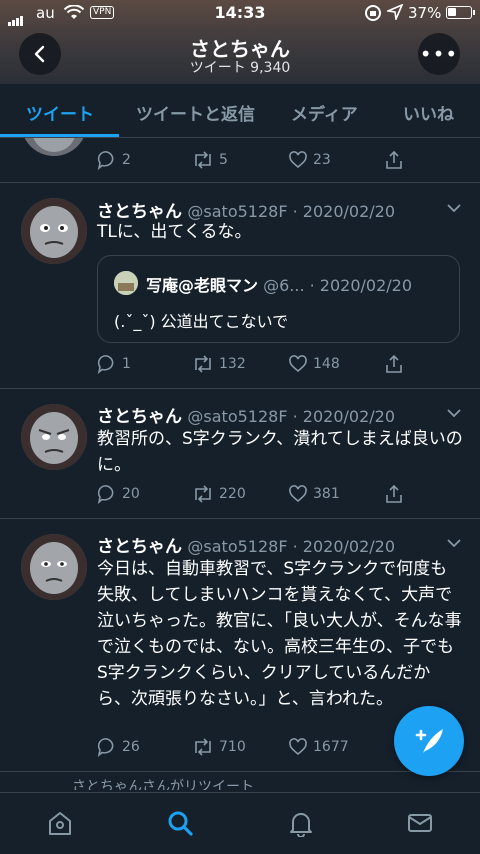 This screenshot has height=854, width=480. I want to click on tab-tweets-and-replies: ツイートと返信, so click(195, 112).